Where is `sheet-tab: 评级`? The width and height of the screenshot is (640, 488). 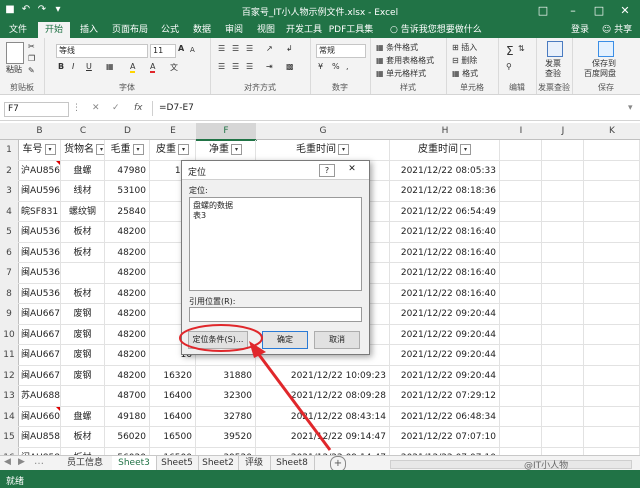
sheet-tab: 评级 is located at coordinates (254, 463).